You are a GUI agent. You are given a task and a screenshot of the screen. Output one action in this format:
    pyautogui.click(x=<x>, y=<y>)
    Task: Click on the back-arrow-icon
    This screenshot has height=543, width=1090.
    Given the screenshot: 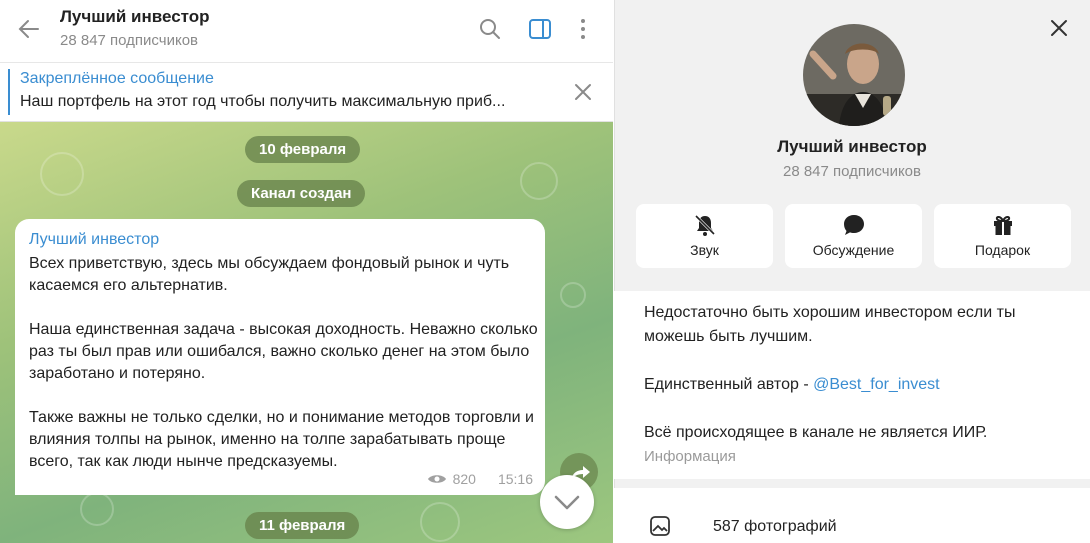 What is the action you would take?
    pyautogui.click(x=29, y=29)
    